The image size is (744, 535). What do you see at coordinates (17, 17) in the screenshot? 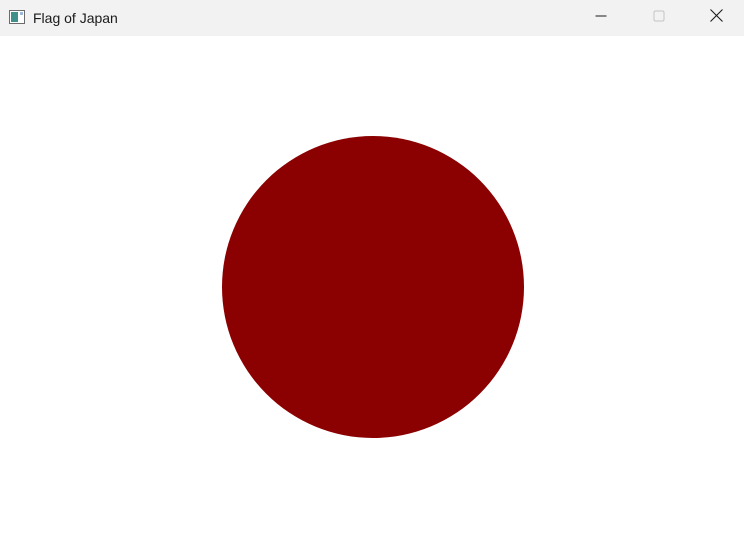
I see `window-app-icon` at bounding box center [17, 17].